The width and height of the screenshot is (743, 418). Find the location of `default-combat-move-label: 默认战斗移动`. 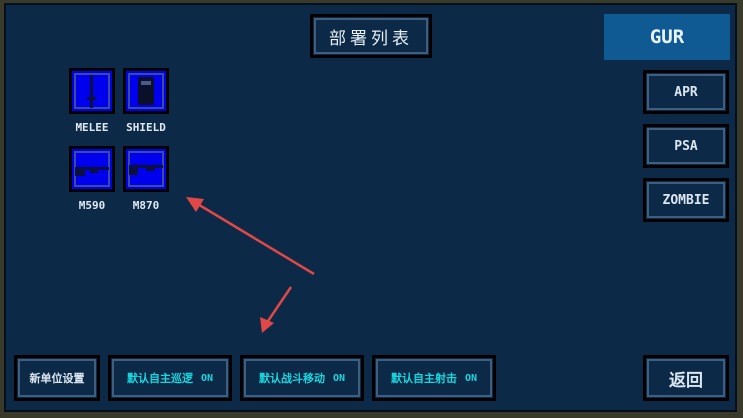

default-combat-move-label: 默认战斗移动 is located at coordinates (291, 378).